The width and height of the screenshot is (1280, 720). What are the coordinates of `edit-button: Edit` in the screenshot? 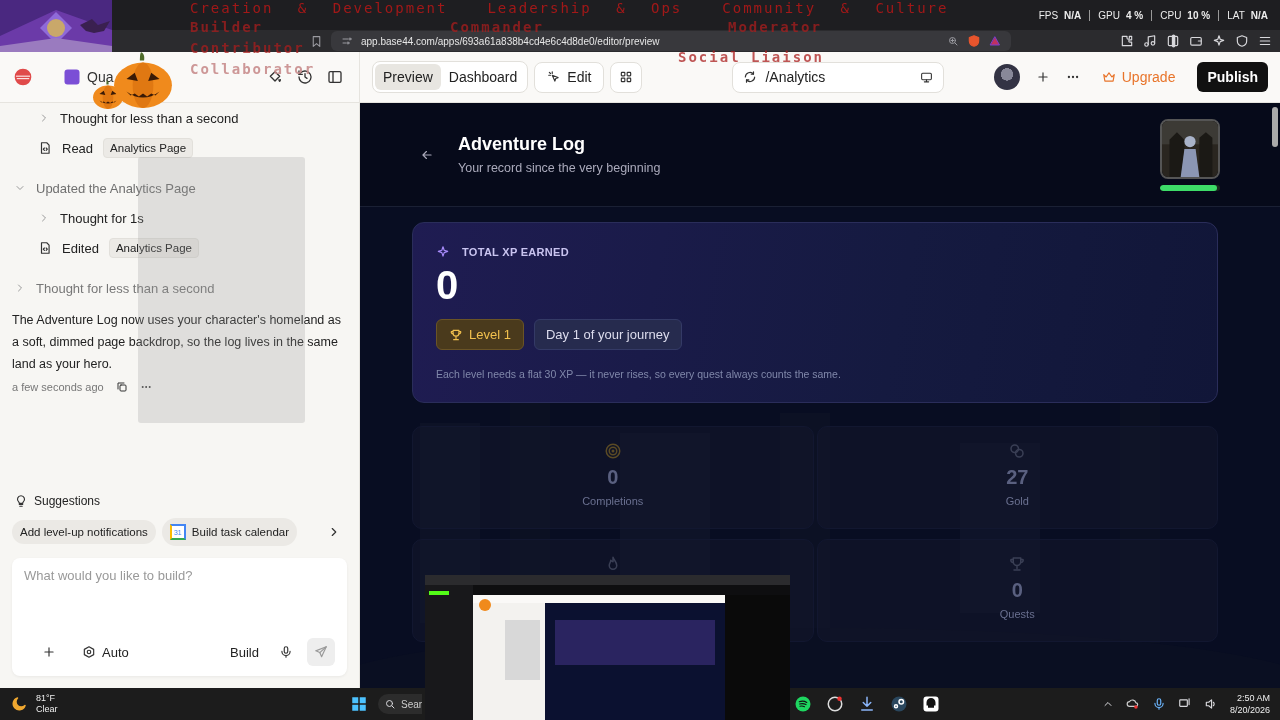 It's located at (569, 77).